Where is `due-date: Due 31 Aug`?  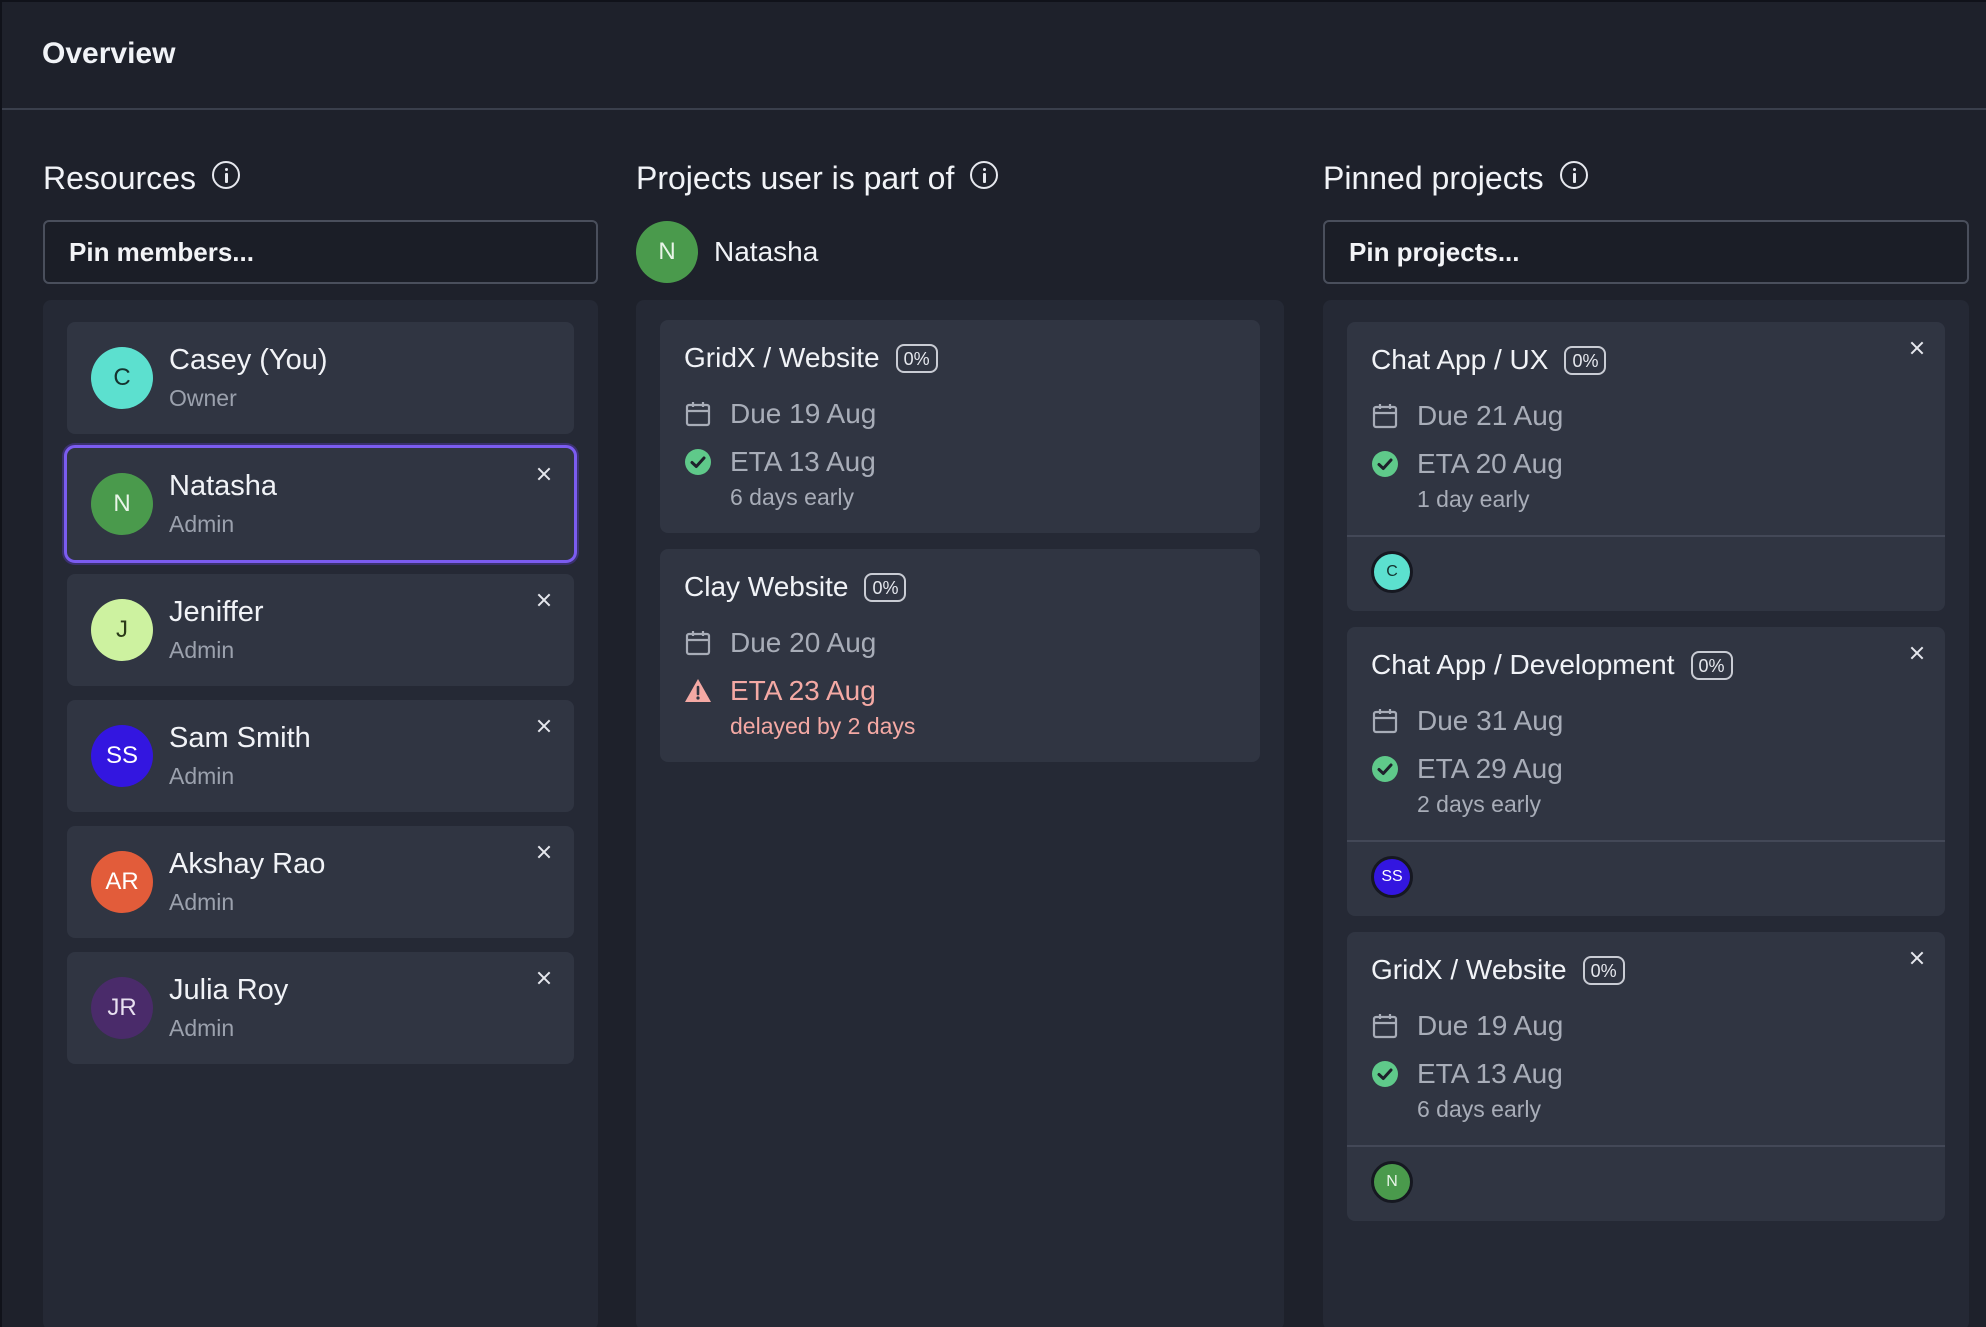 due-date: Due 31 Aug is located at coordinates (1490, 720).